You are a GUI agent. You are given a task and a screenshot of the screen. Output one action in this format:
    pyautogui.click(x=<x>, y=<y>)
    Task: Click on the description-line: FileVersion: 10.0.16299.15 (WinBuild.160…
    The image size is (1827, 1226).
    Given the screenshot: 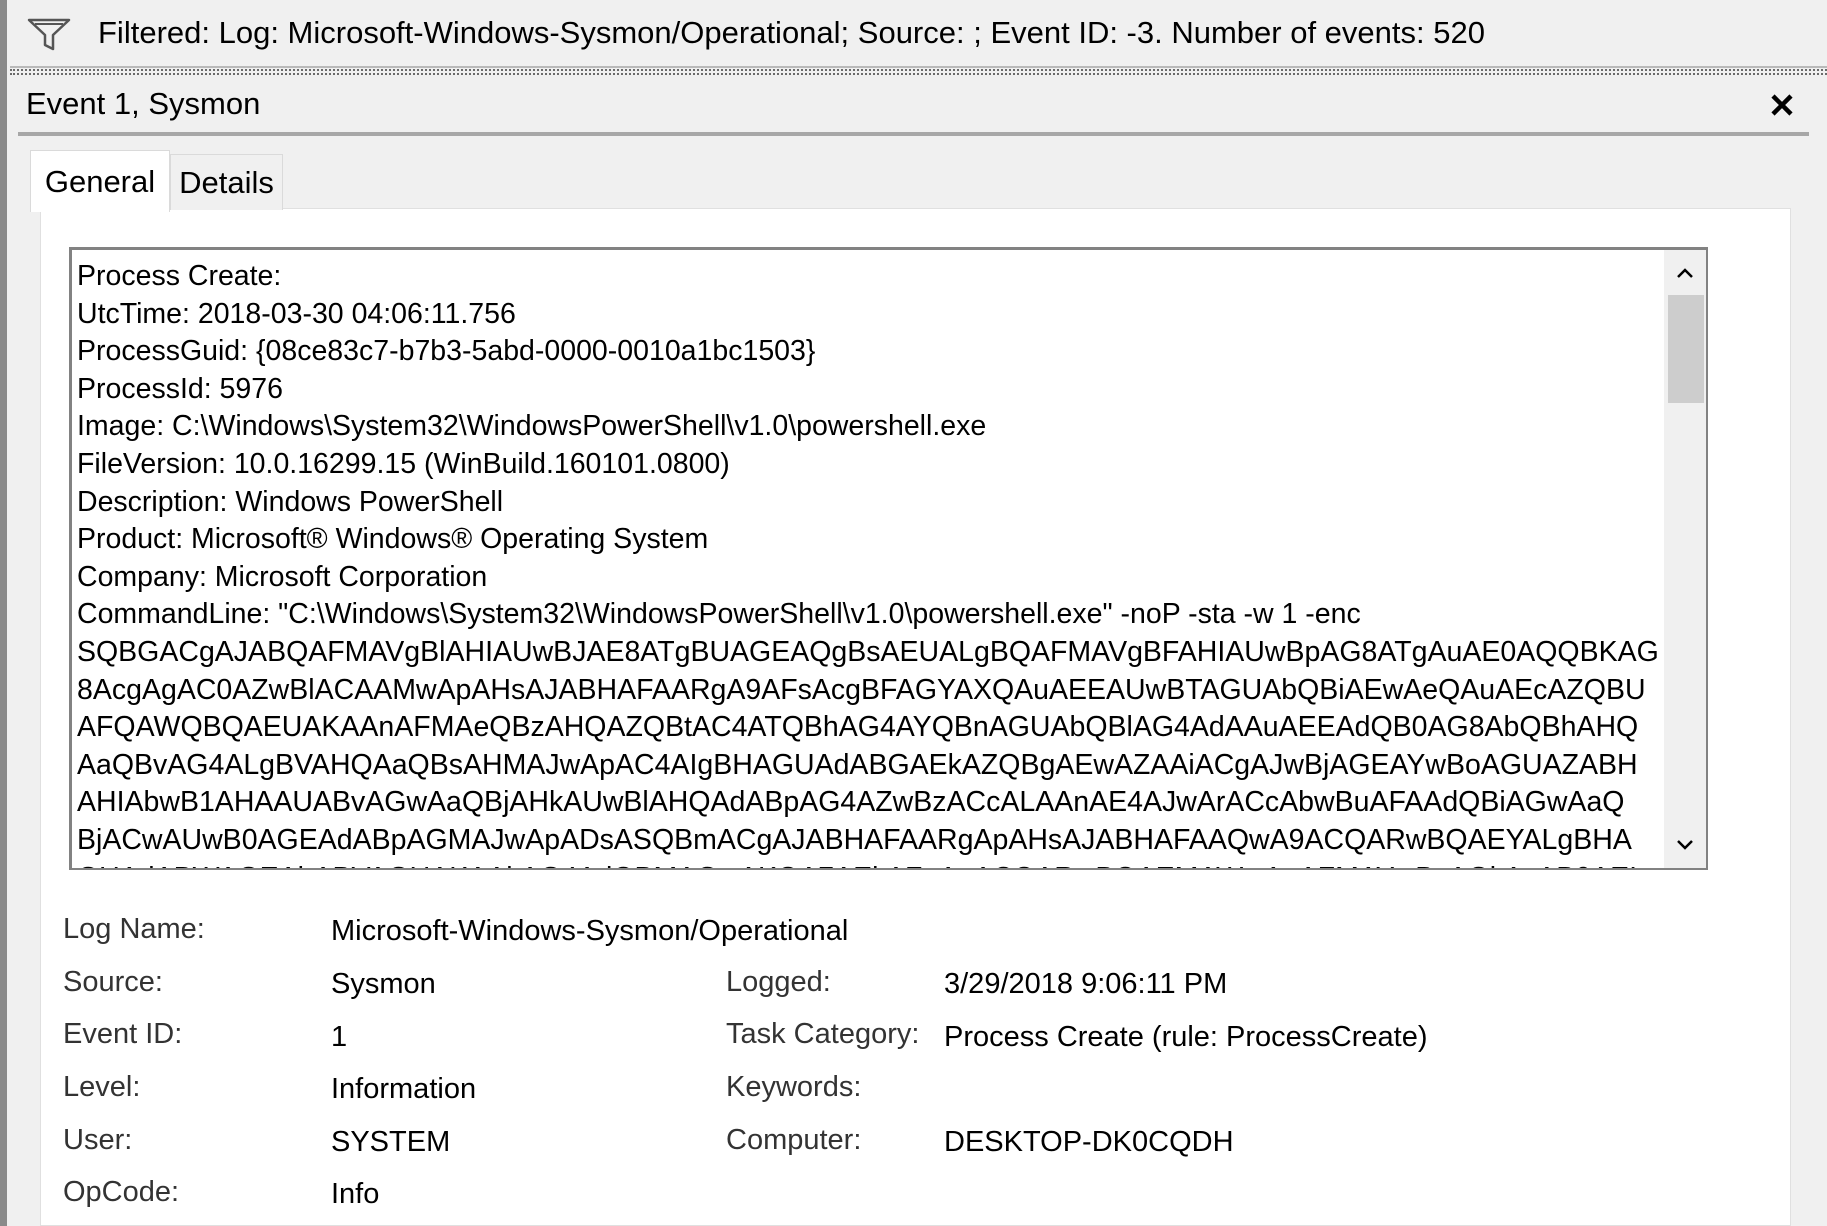 What is the action you would take?
    pyautogui.click(x=403, y=463)
    